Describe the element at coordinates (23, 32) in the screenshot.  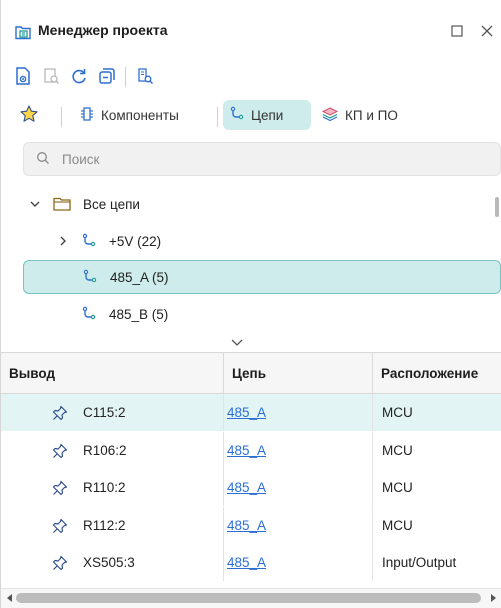
I see `project-manager-icon` at that location.